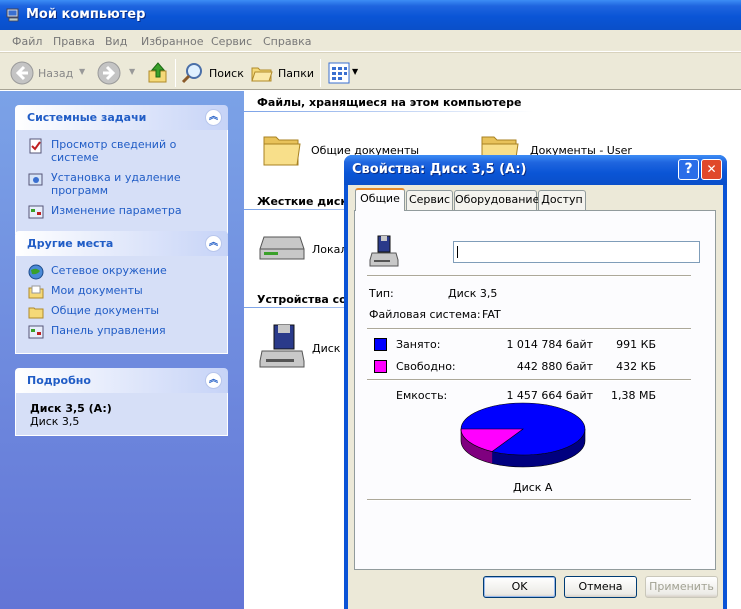 The image size is (741, 609). I want to click on up-folder-icon, so click(157, 72).